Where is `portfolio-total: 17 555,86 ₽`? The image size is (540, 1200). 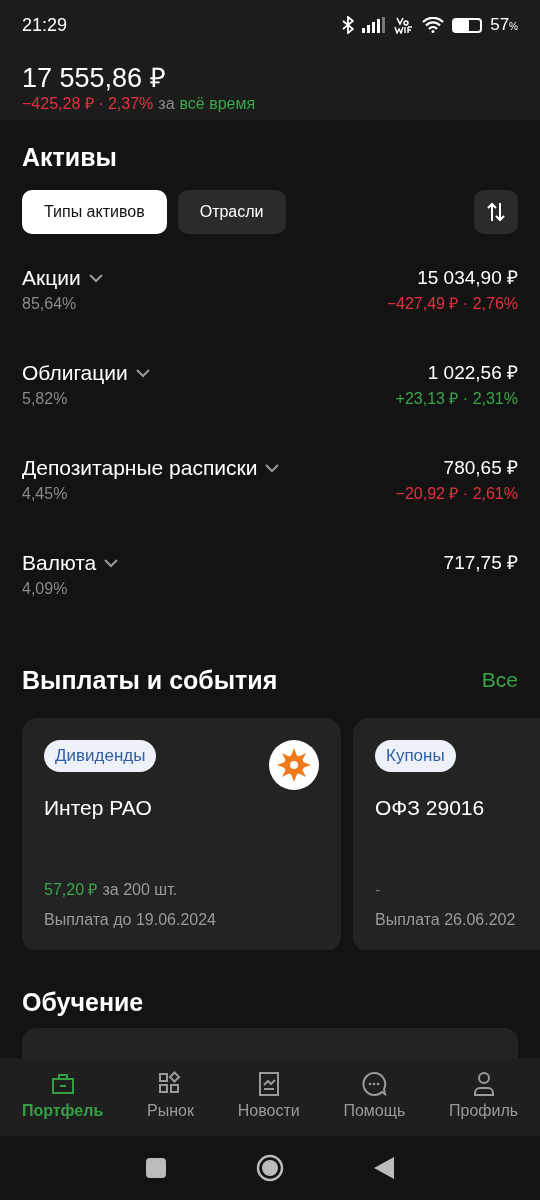
portfolio-total: 17 555,86 ₽ is located at coordinates (94, 78).